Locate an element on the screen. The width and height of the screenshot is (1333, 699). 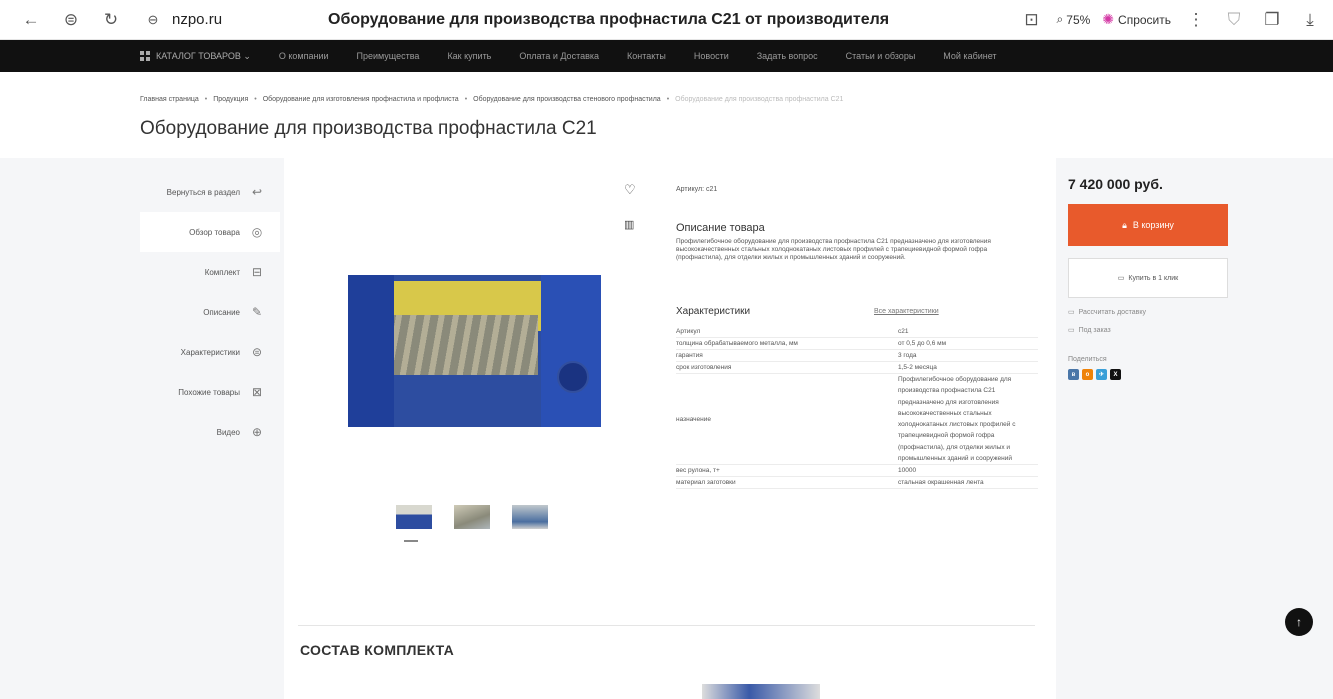
compare-chart-icon: ▥ is located at coordinates (629, 224).